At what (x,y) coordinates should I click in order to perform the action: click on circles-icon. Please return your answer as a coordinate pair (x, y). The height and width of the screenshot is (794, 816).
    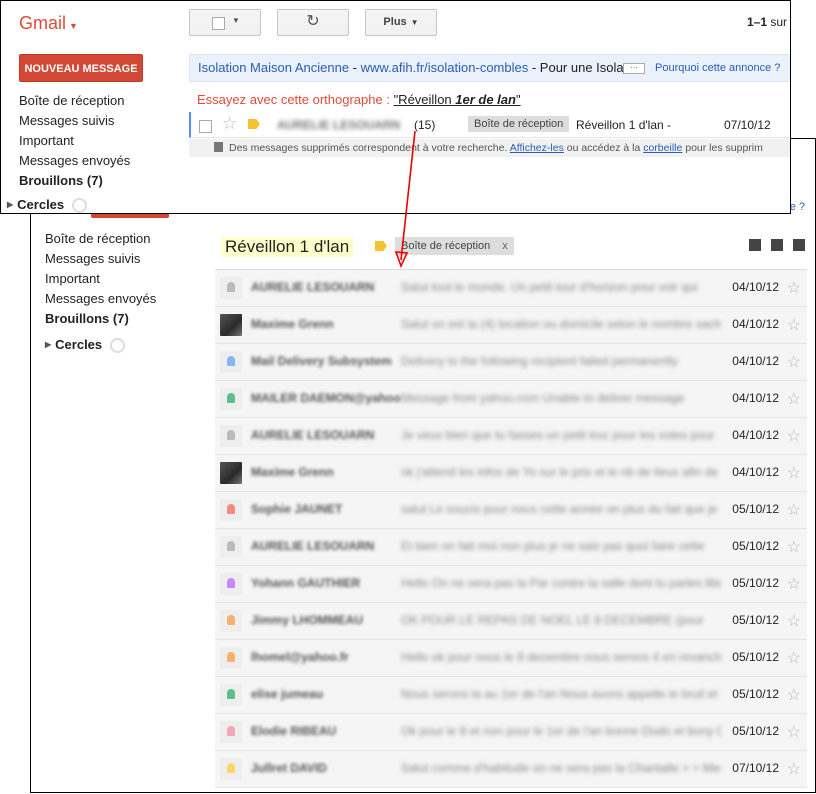
    Looking at the image, I should click on (80, 205).